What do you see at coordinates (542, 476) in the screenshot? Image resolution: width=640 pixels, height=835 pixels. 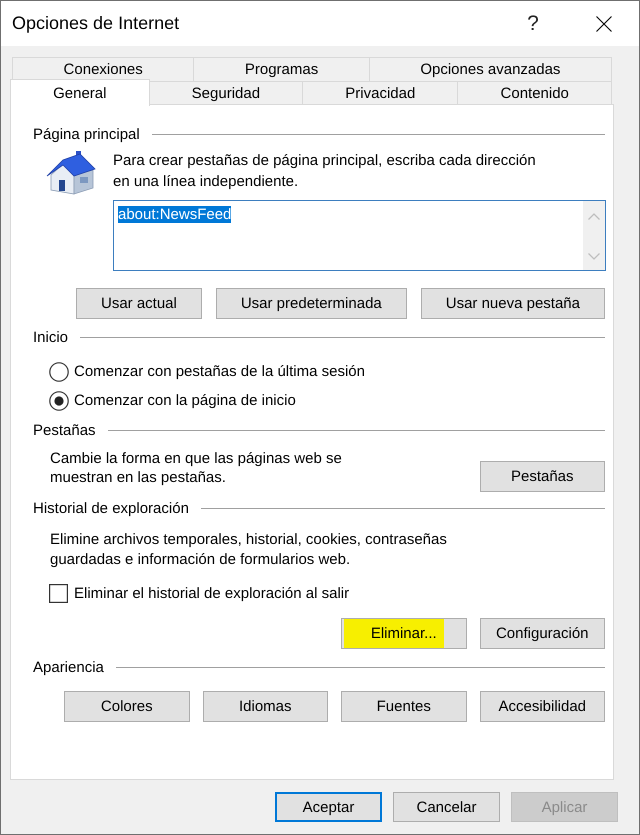 I see `tabs-button: Pestañas` at bounding box center [542, 476].